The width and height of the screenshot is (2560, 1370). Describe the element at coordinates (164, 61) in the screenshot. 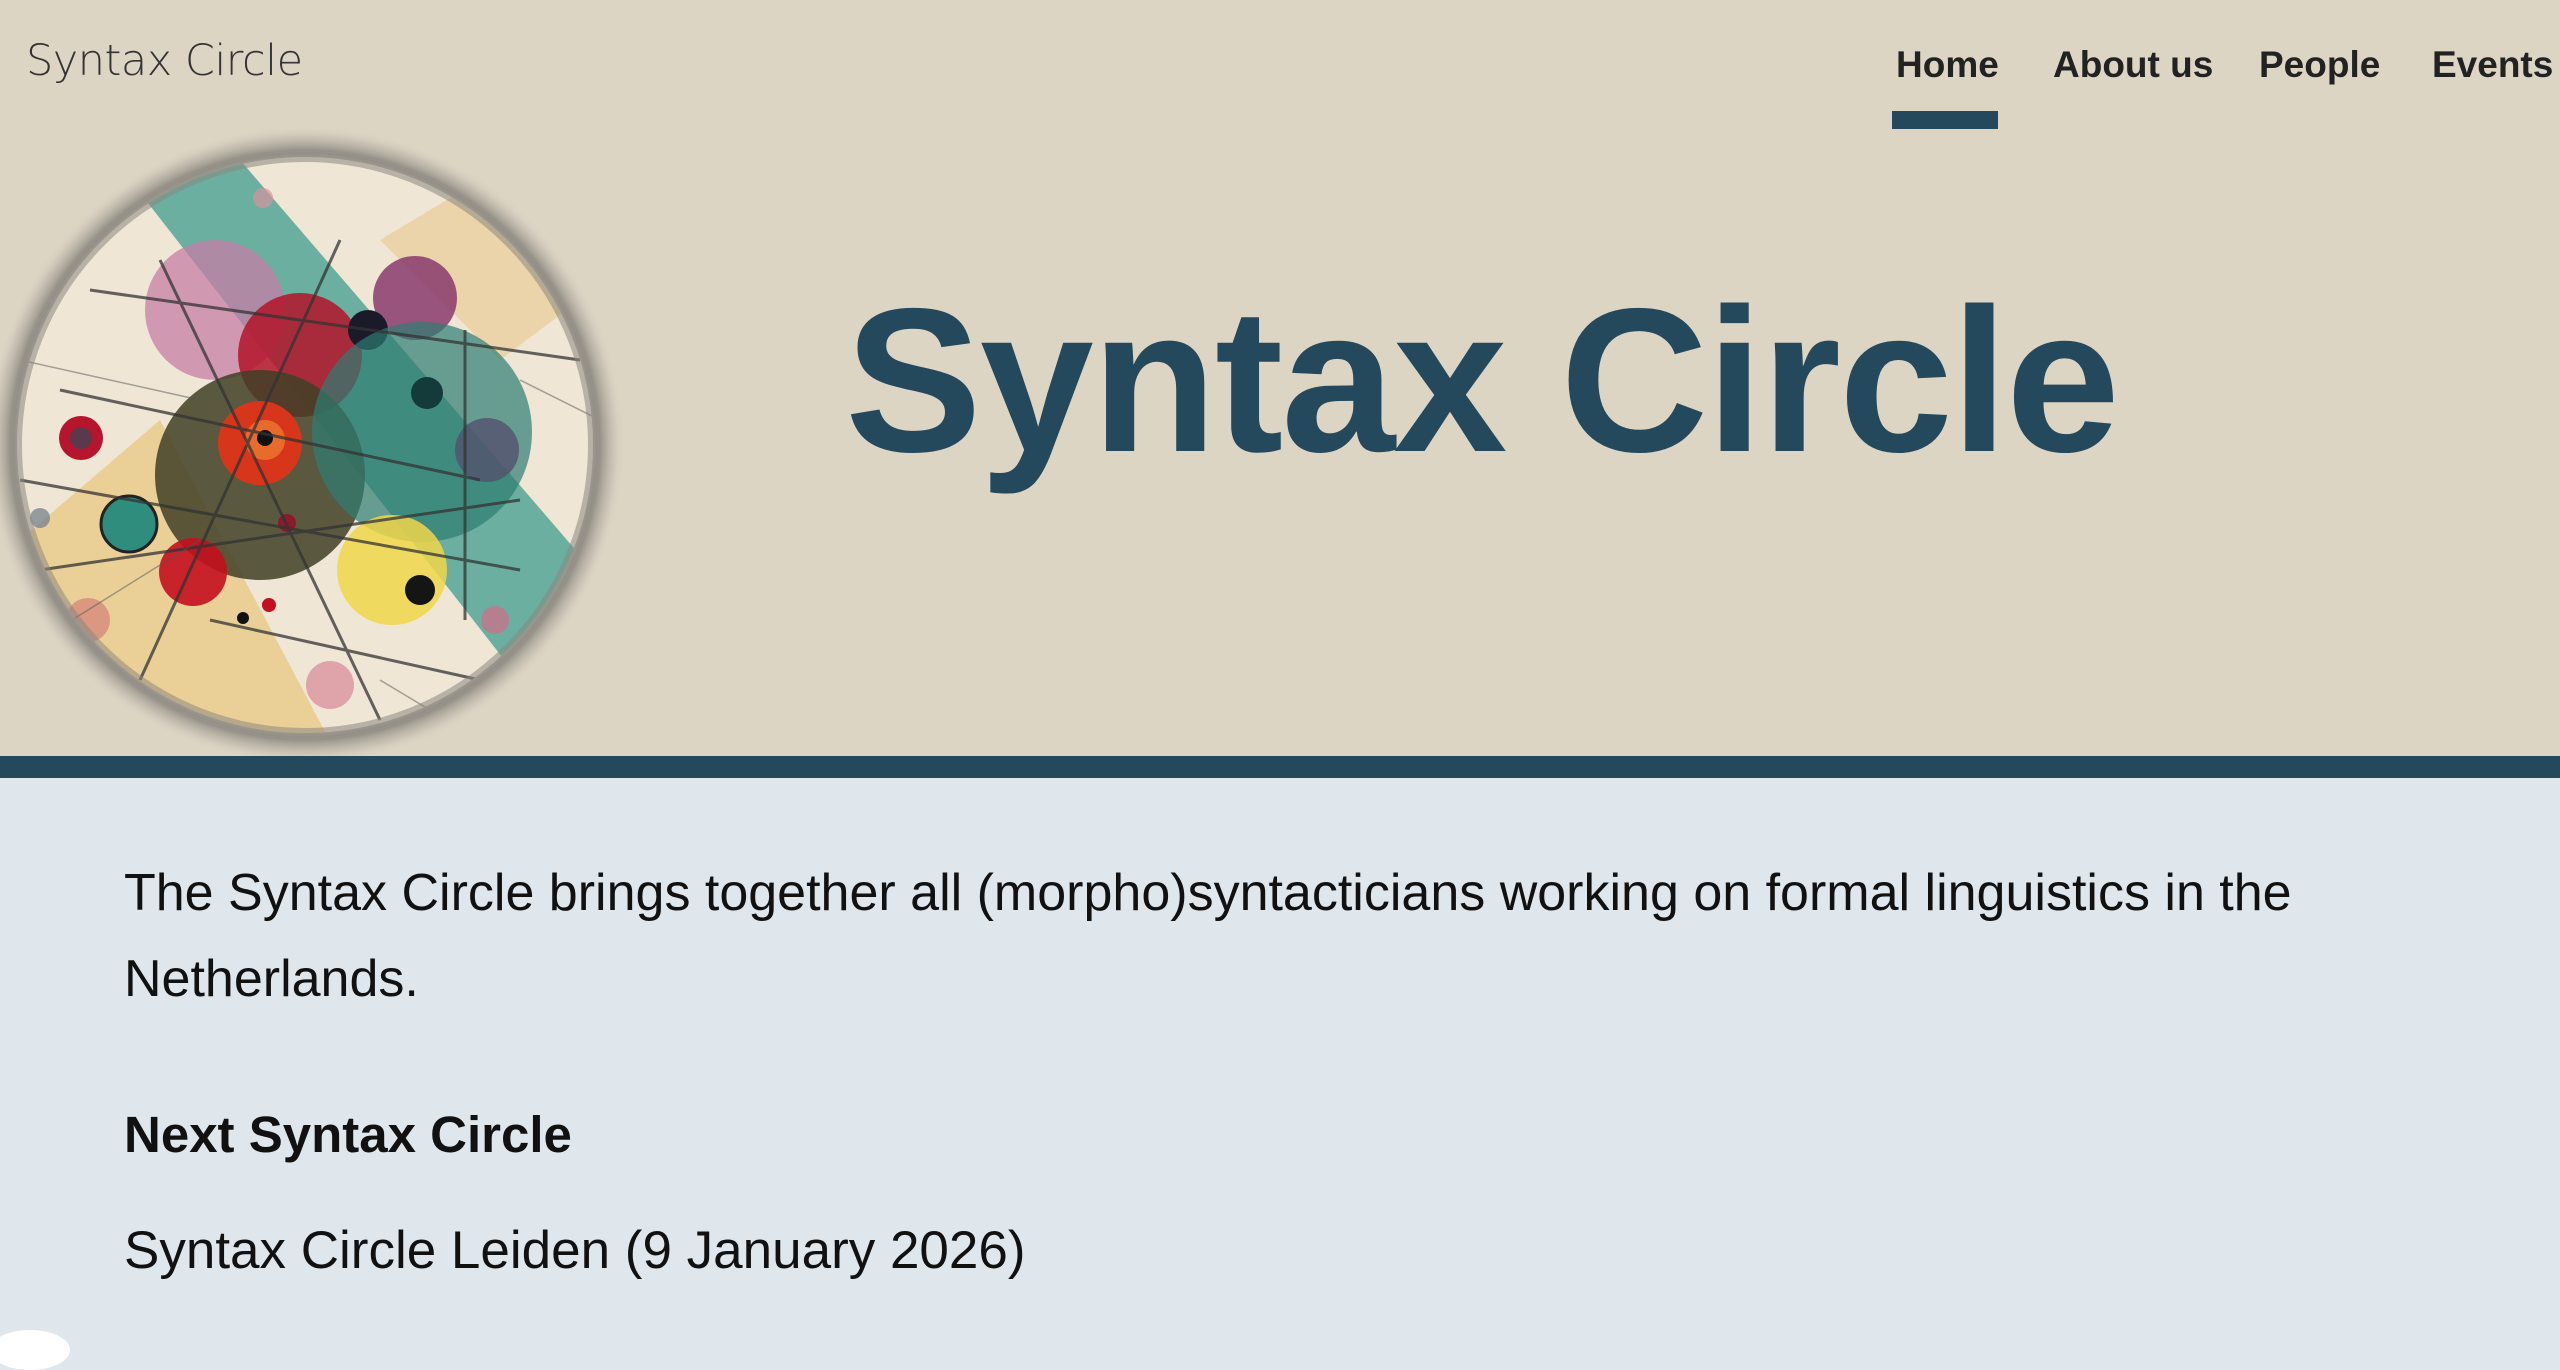

I see `site-name-link: Syntax Circle` at that location.